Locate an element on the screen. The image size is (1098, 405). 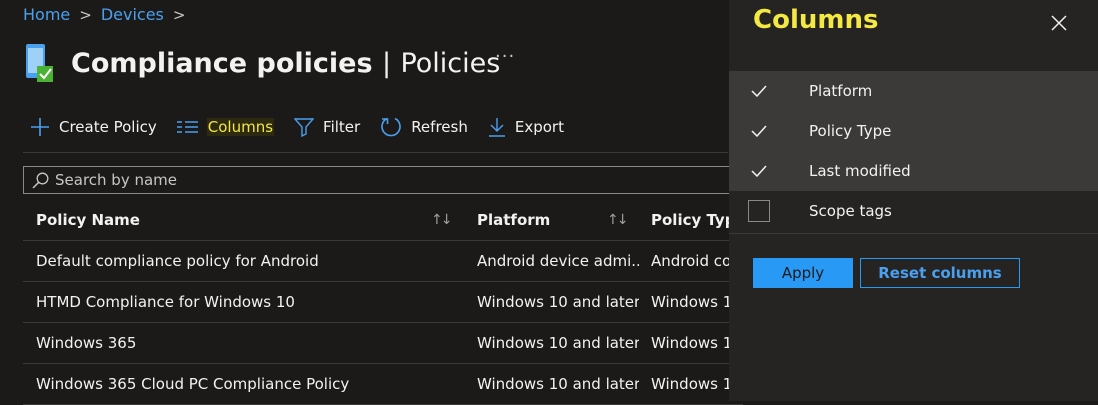
cell-policy-name: Windows 365 is located at coordinates (244, 343).